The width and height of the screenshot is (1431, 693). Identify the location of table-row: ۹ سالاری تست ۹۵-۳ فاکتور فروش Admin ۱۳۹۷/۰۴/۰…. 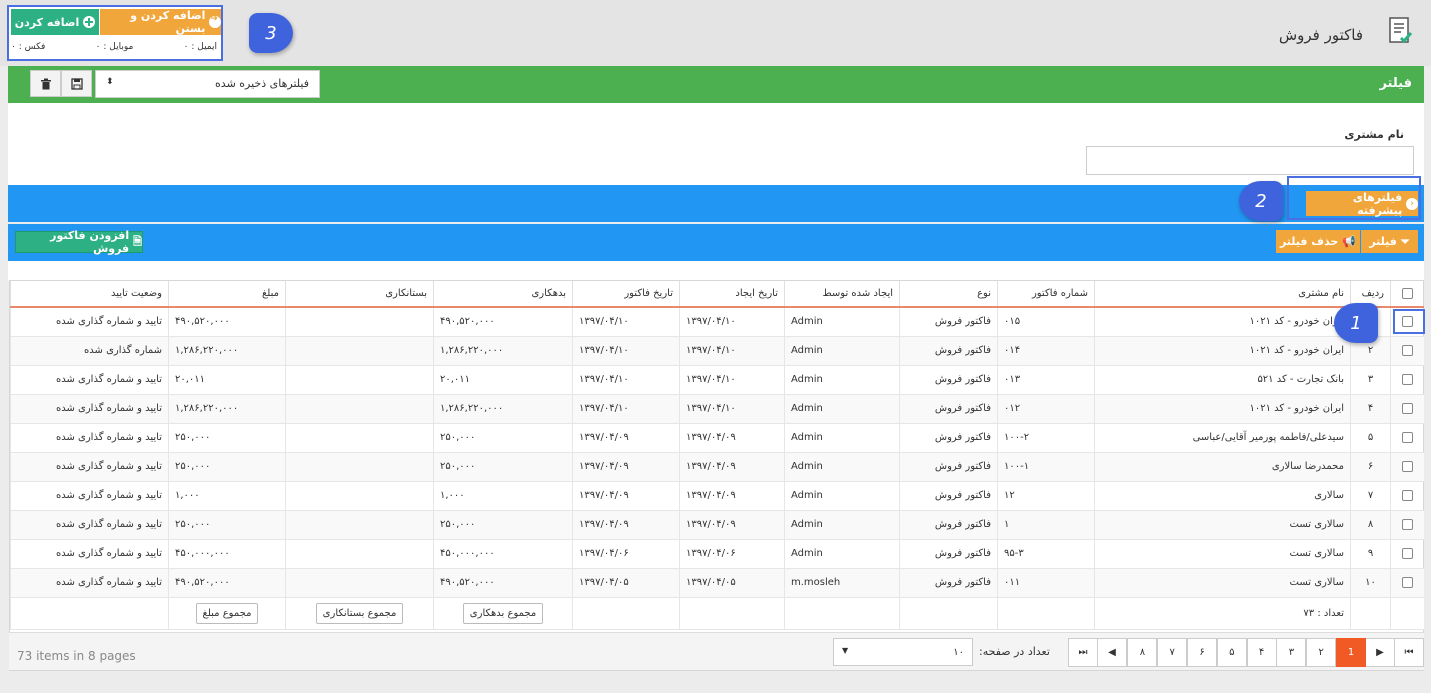
(717, 554).